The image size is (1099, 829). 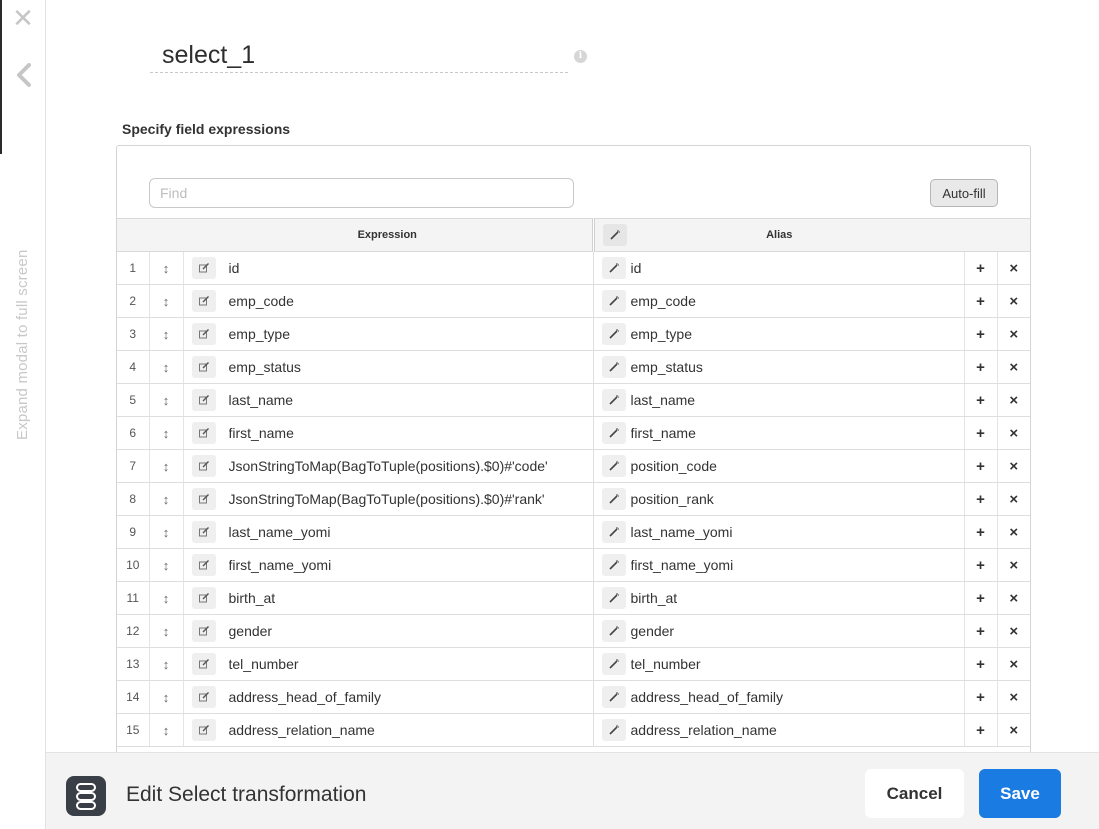 What do you see at coordinates (778, 631) in the screenshot?
I see `alias-cell: gender` at bounding box center [778, 631].